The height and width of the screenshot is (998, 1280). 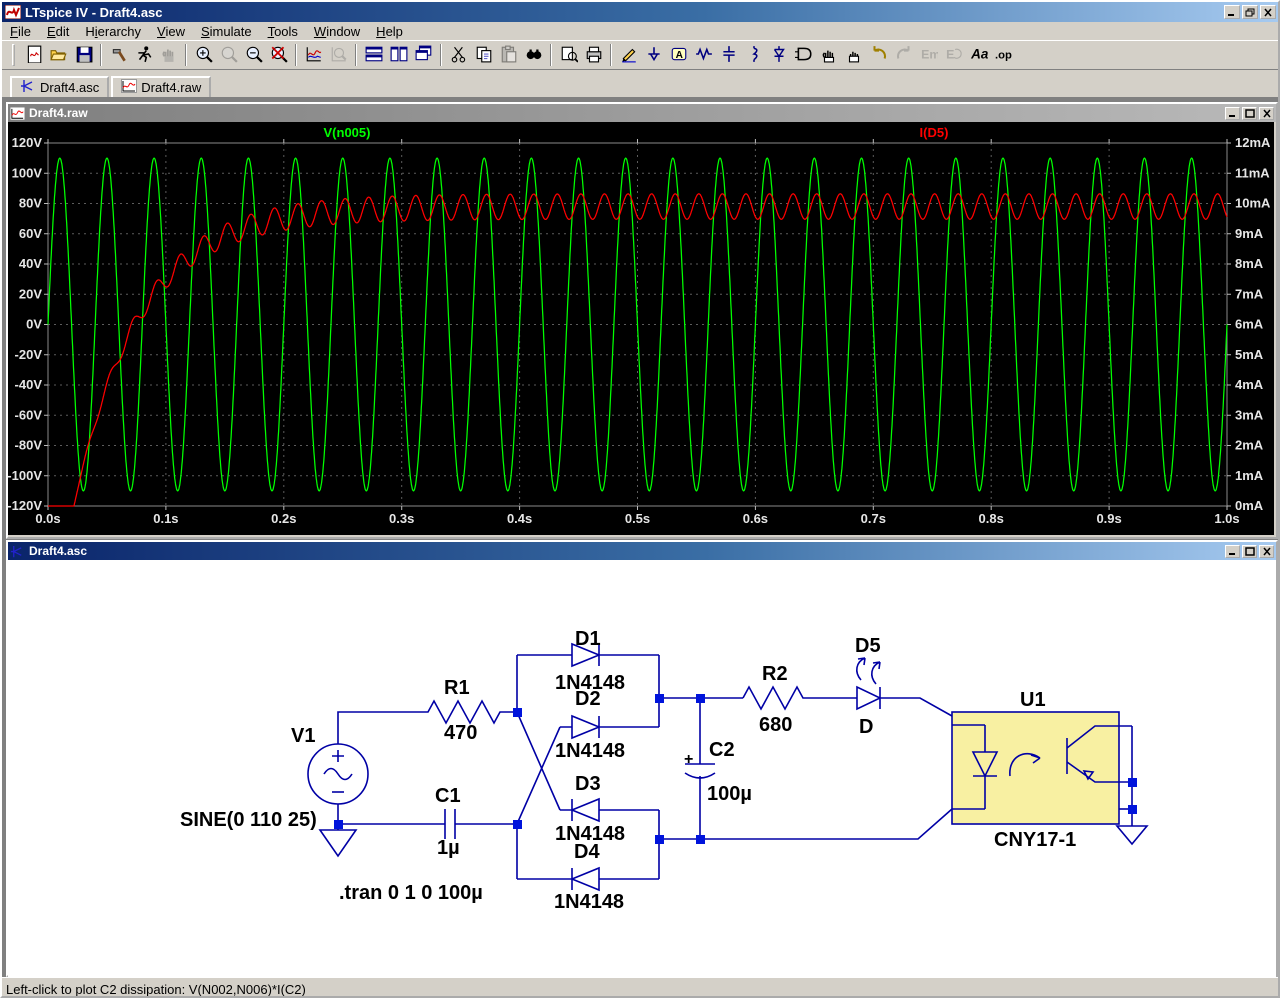 What do you see at coordinates (1249, 551) in the screenshot?
I see `schem-maximize-button` at bounding box center [1249, 551].